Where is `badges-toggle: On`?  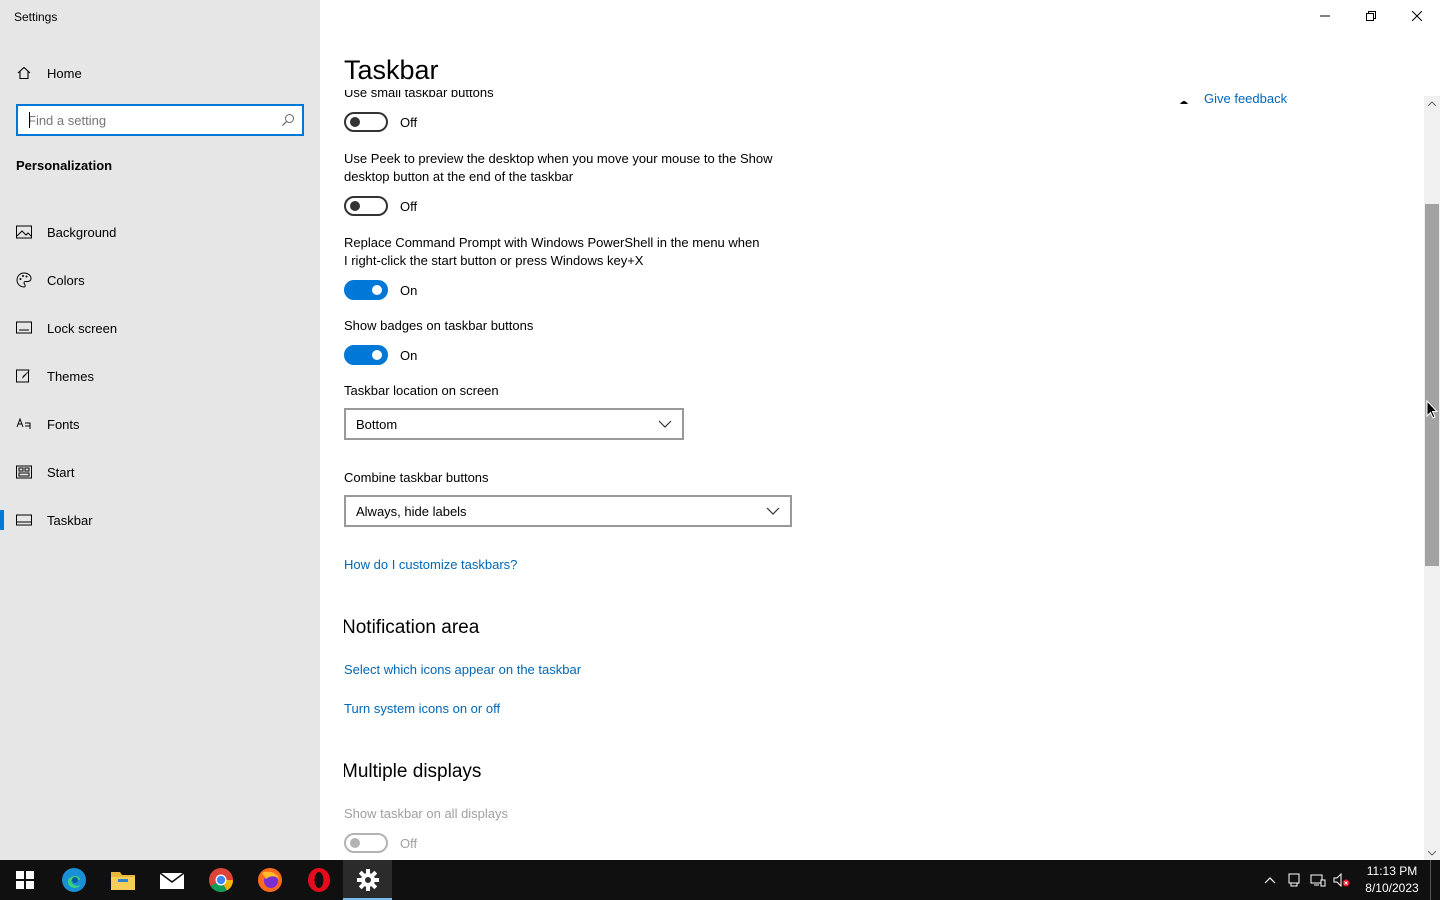
badges-toggle: On is located at coordinates (380, 355).